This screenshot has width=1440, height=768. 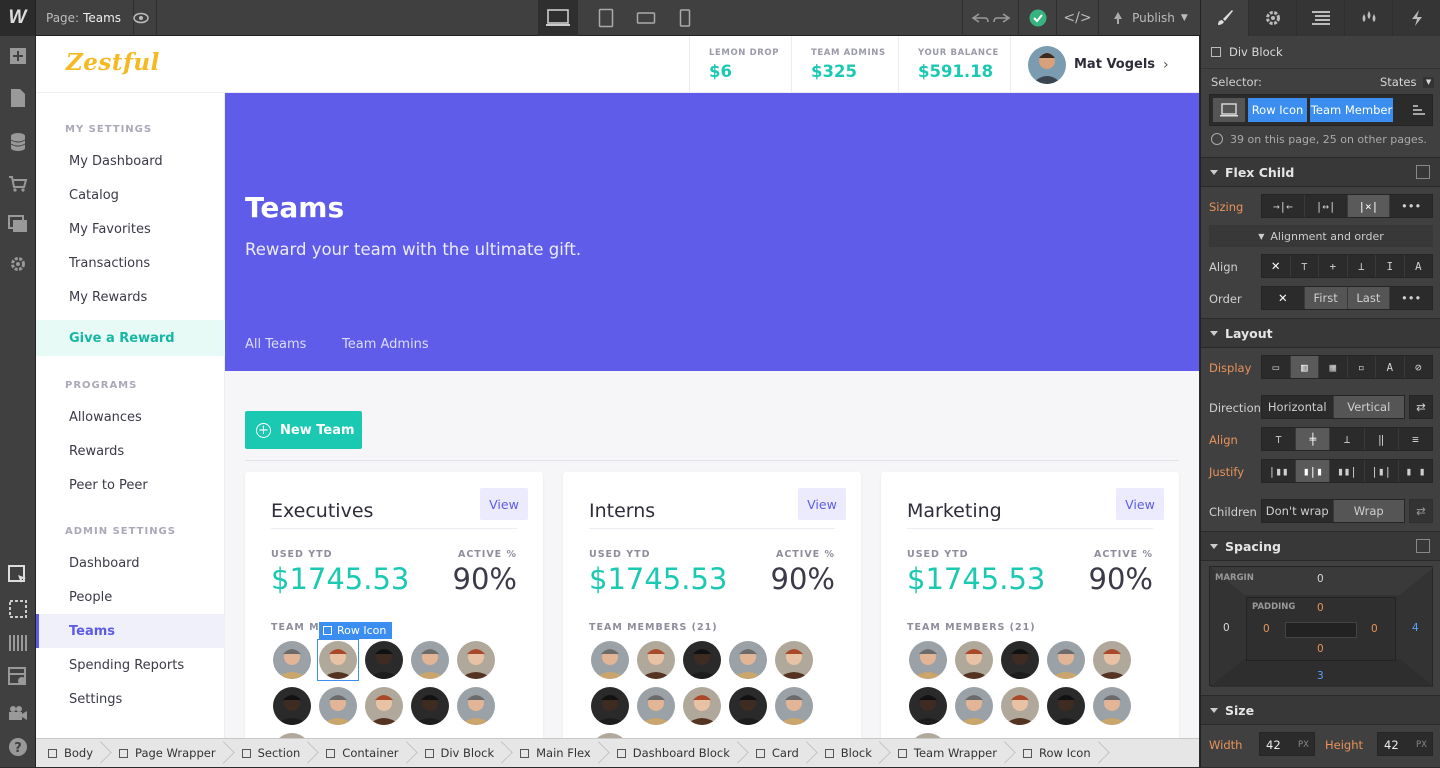 I want to click on expand-arrow-icon, so click(x=1423, y=172).